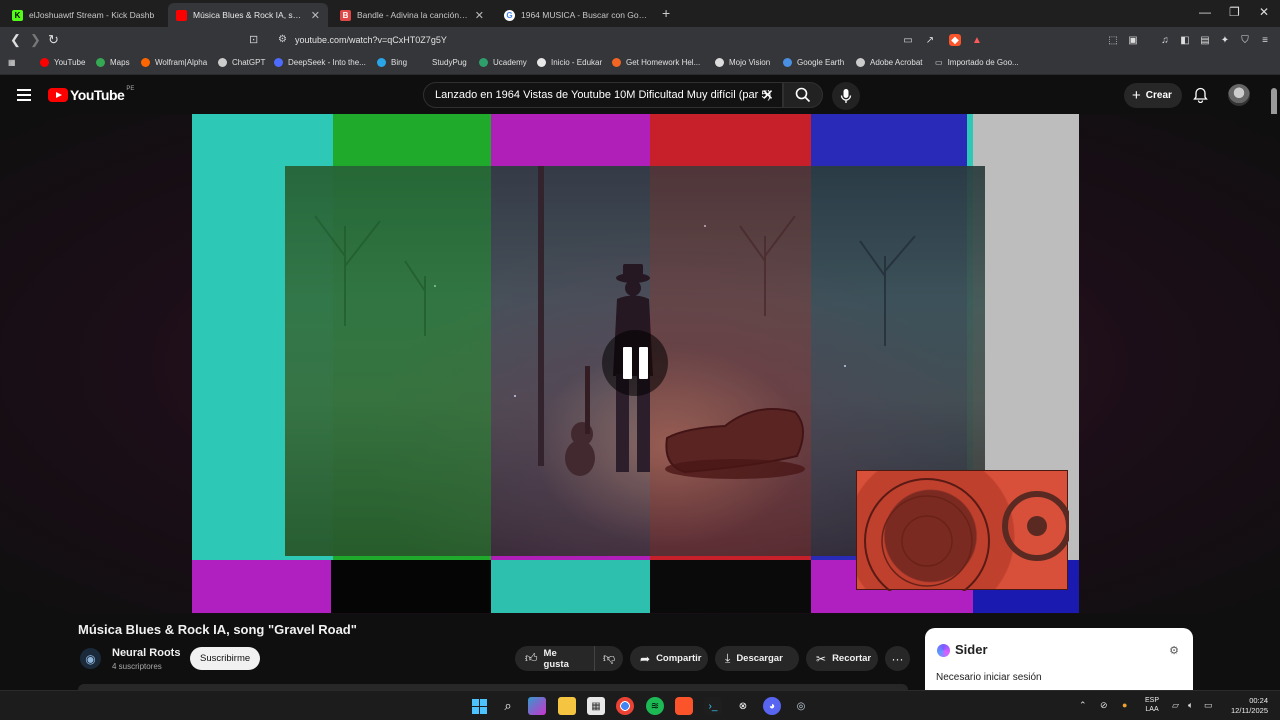 The height and width of the screenshot is (720, 1280). I want to click on battery-icon: ▭, so click(1208, 705).